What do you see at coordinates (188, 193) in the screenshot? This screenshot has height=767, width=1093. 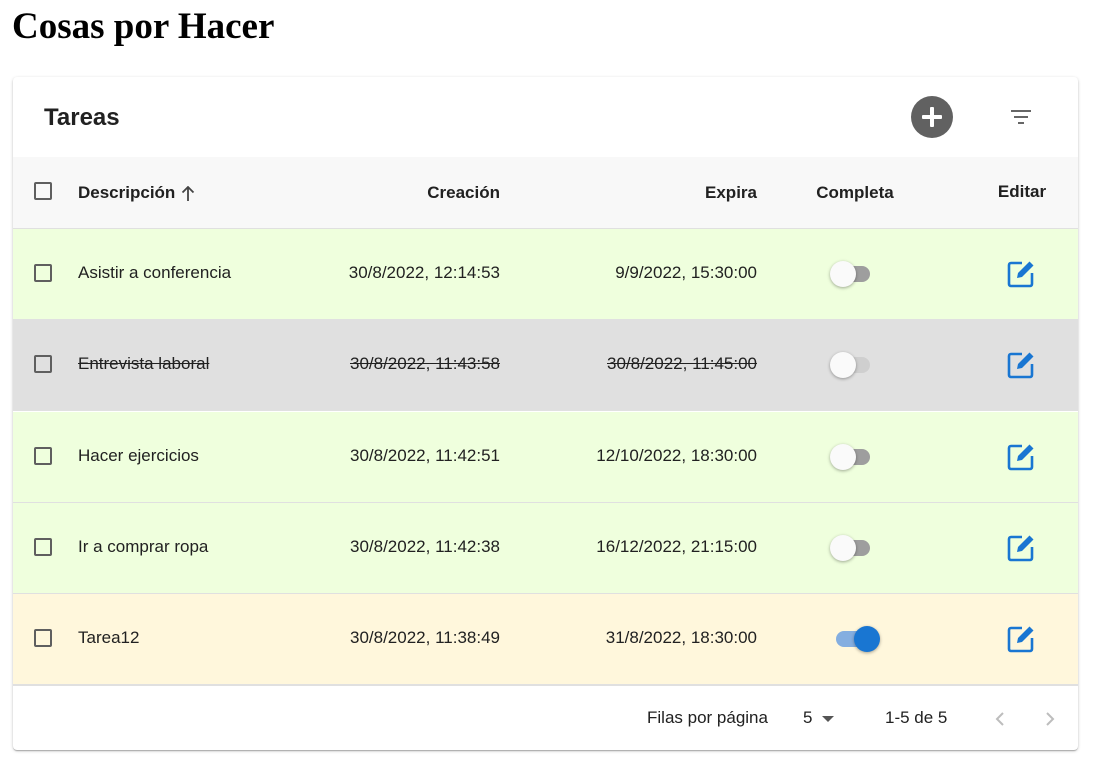 I see `arrow-up-icon` at bounding box center [188, 193].